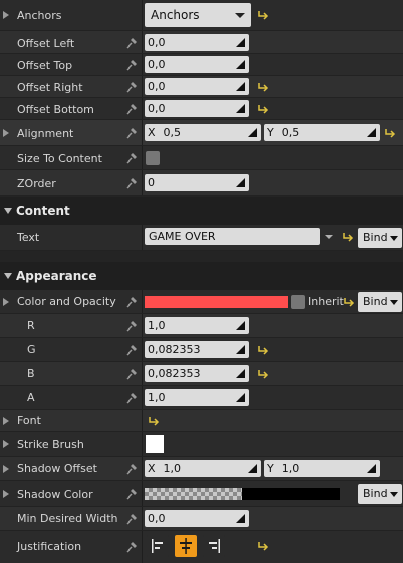 This screenshot has width=403, height=563. What do you see at coordinates (8, 211) in the screenshot?
I see `collapse-icon` at bounding box center [8, 211].